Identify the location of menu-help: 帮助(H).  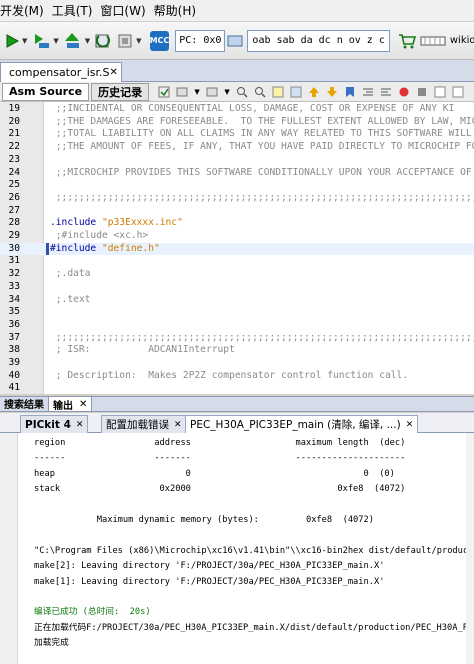
(175, 10).